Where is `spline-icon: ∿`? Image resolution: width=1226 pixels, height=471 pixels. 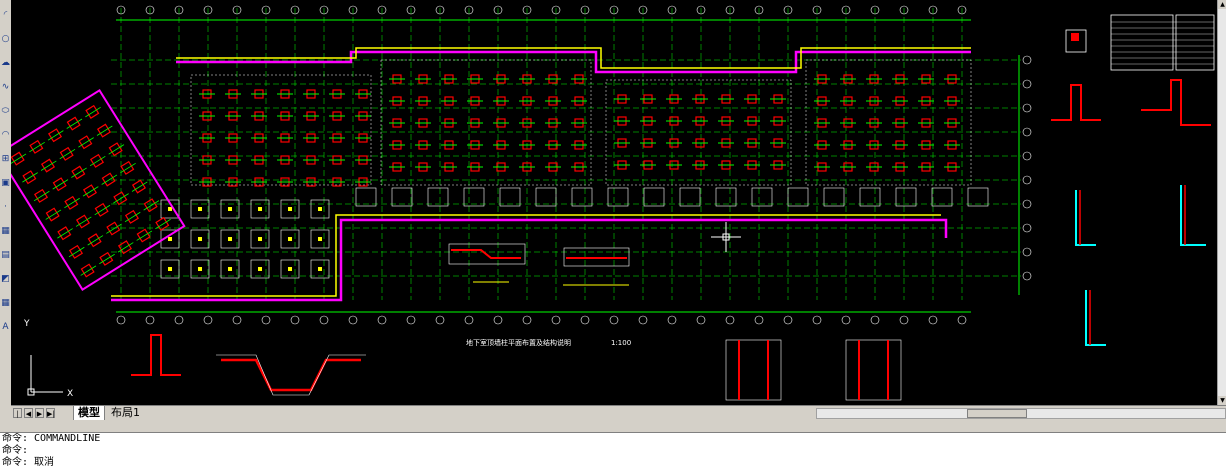 spline-icon: ∿ is located at coordinates (5, 87).